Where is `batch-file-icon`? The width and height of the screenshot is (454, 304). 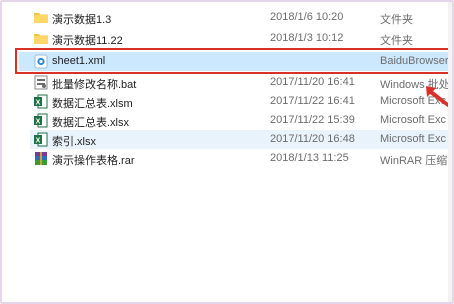
batch-file-icon is located at coordinates (41, 82).